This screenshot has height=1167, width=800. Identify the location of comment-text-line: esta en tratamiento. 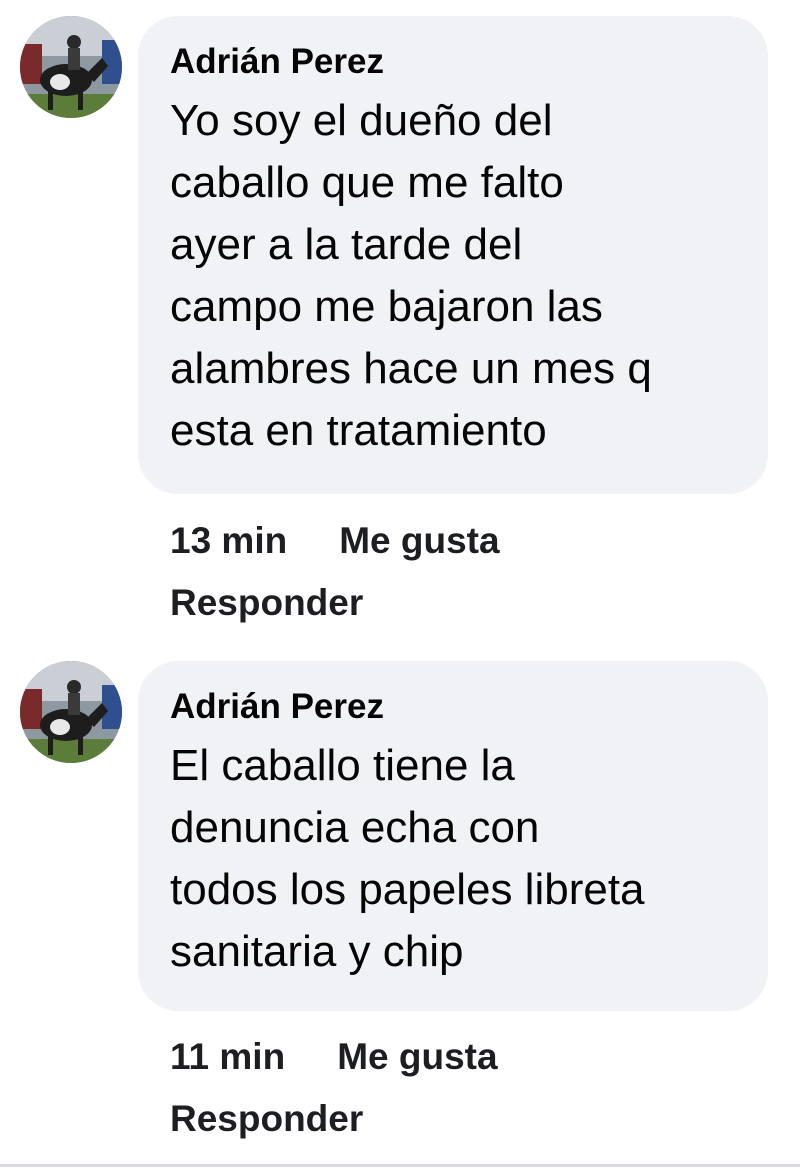
(358, 430).